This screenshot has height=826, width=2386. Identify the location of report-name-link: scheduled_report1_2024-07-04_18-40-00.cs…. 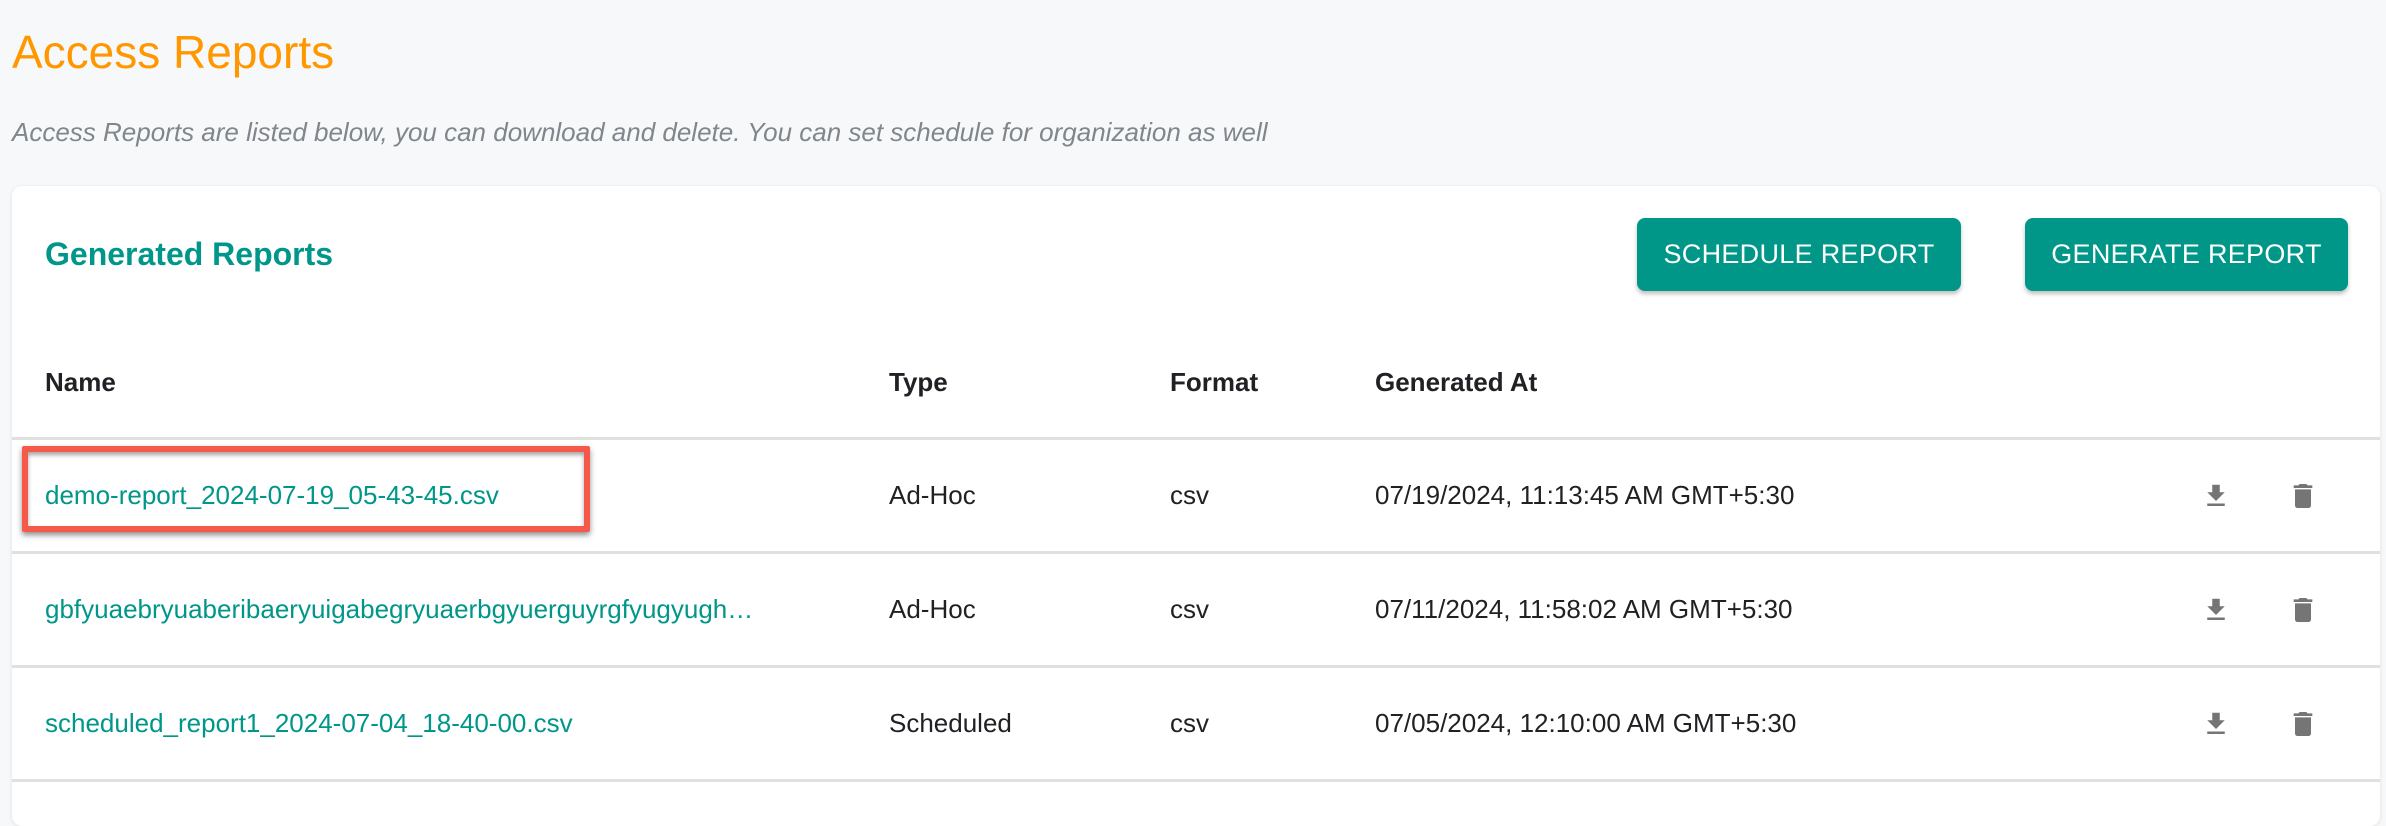
(309, 723).